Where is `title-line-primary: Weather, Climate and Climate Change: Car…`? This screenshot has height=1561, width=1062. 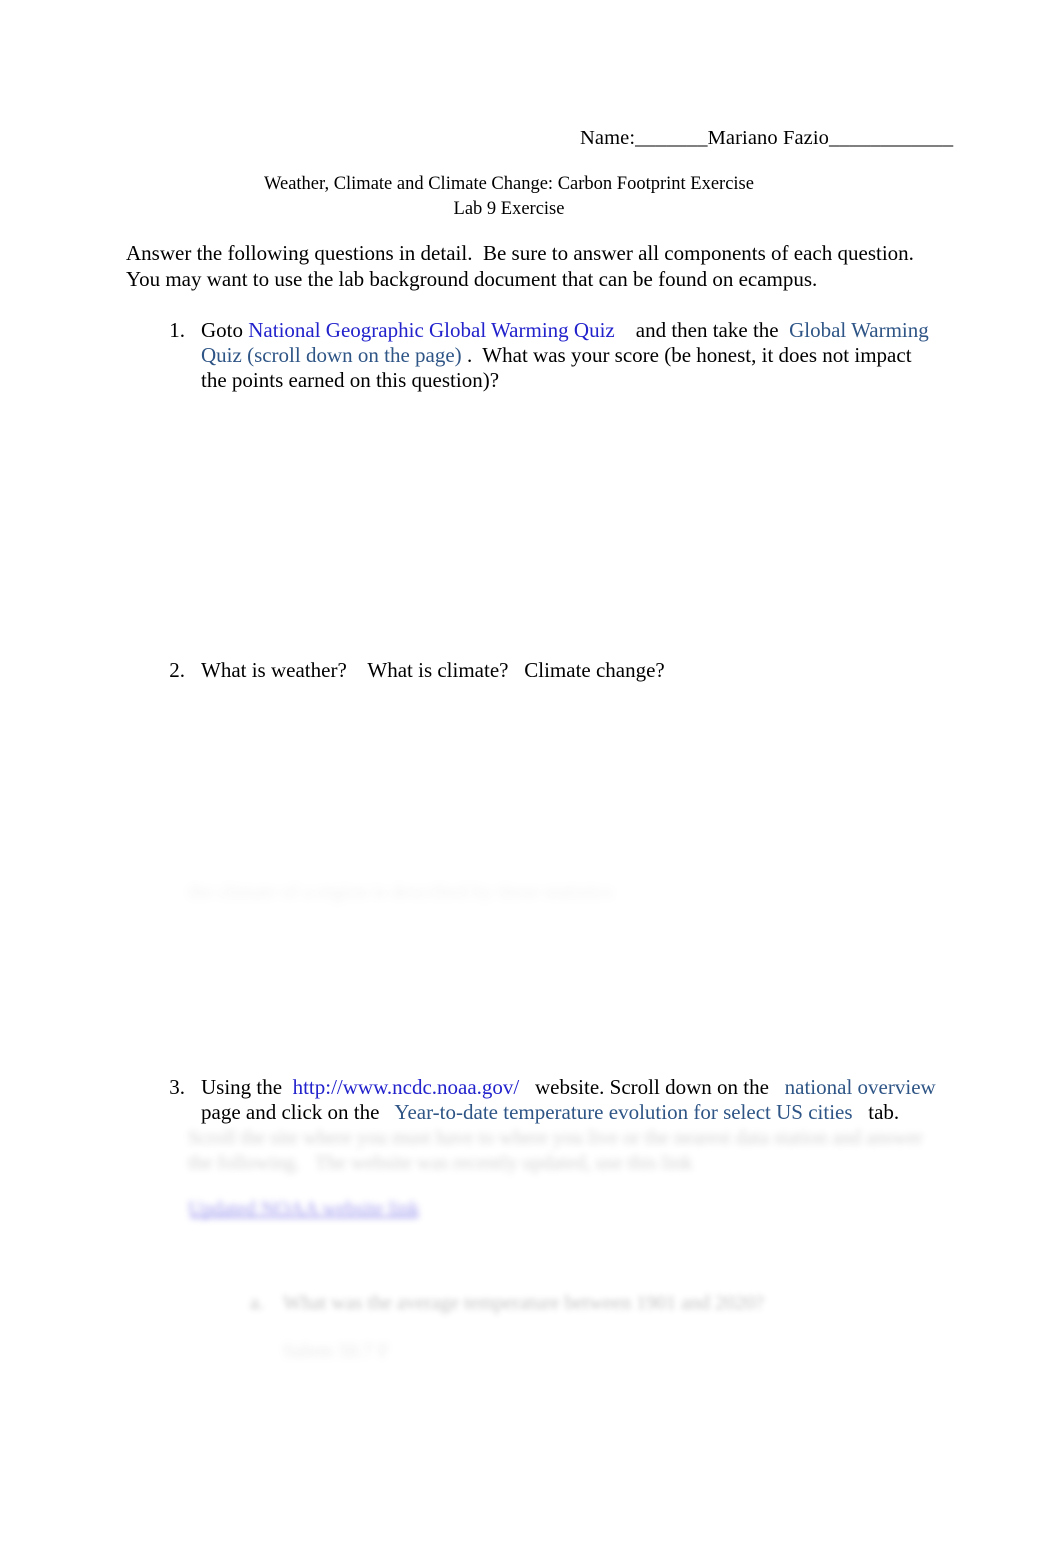
title-line-primary: Weather, Climate and Climate Change: Car… is located at coordinates (509, 184).